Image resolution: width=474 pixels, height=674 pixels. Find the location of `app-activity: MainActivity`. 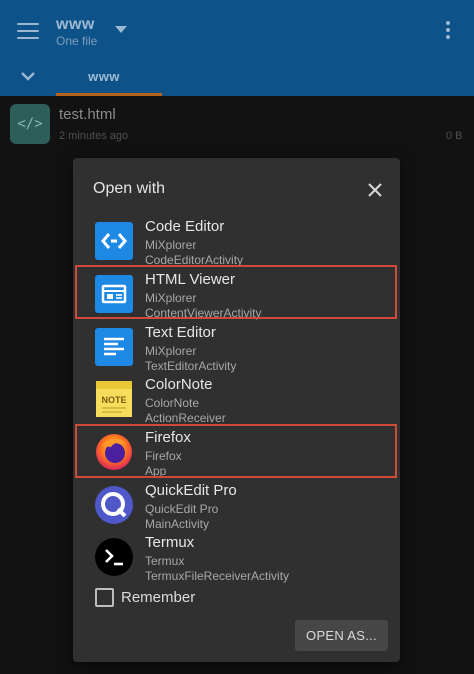

app-activity: MainActivity is located at coordinates (177, 524).